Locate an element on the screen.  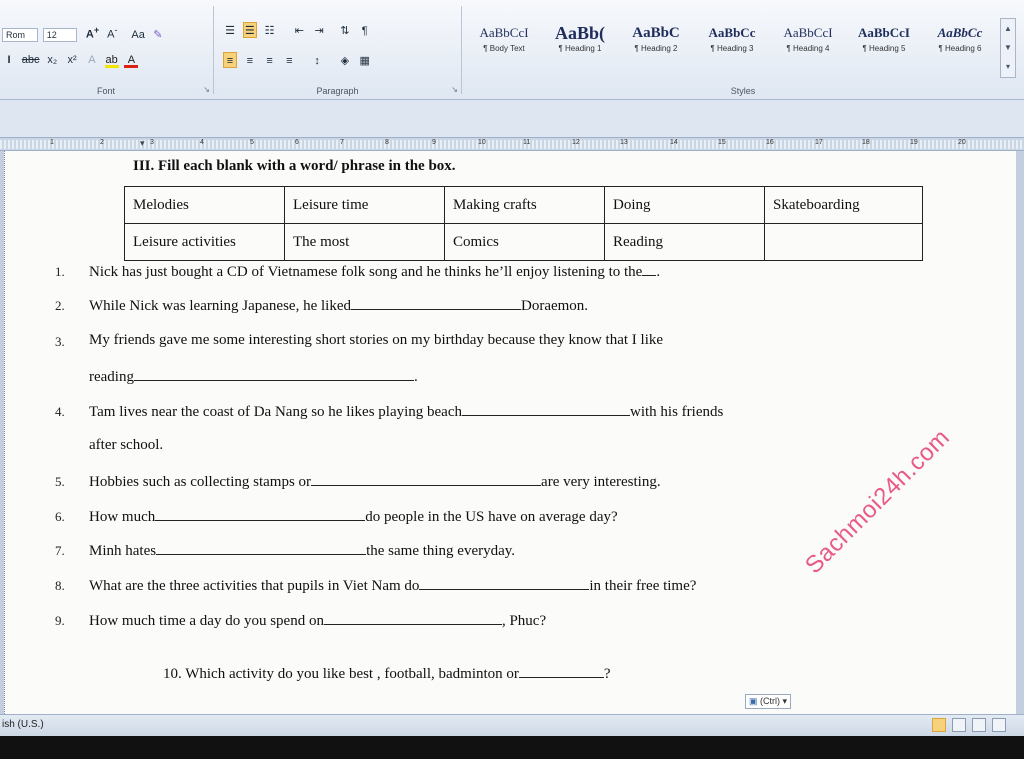
style-name: ¶ Body Text is located at coordinates (504, 48).